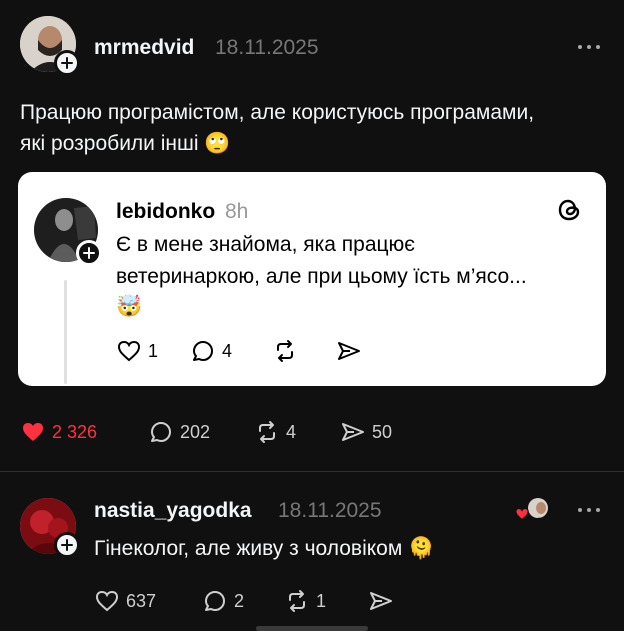 This screenshot has height=631, width=624. What do you see at coordinates (382, 431) in the screenshot?
I see `share-count: 50` at bounding box center [382, 431].